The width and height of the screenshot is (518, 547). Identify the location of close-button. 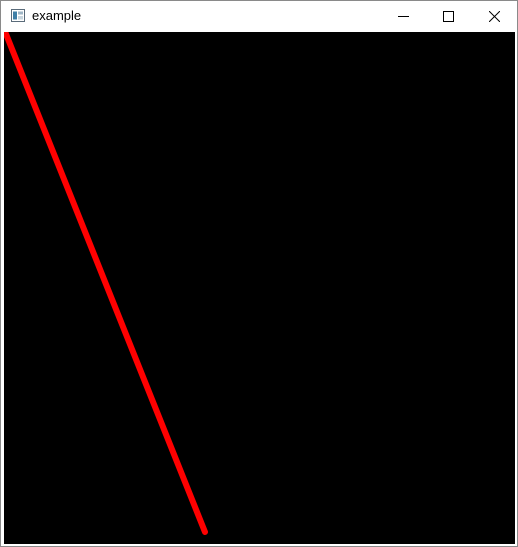
(494, 16).